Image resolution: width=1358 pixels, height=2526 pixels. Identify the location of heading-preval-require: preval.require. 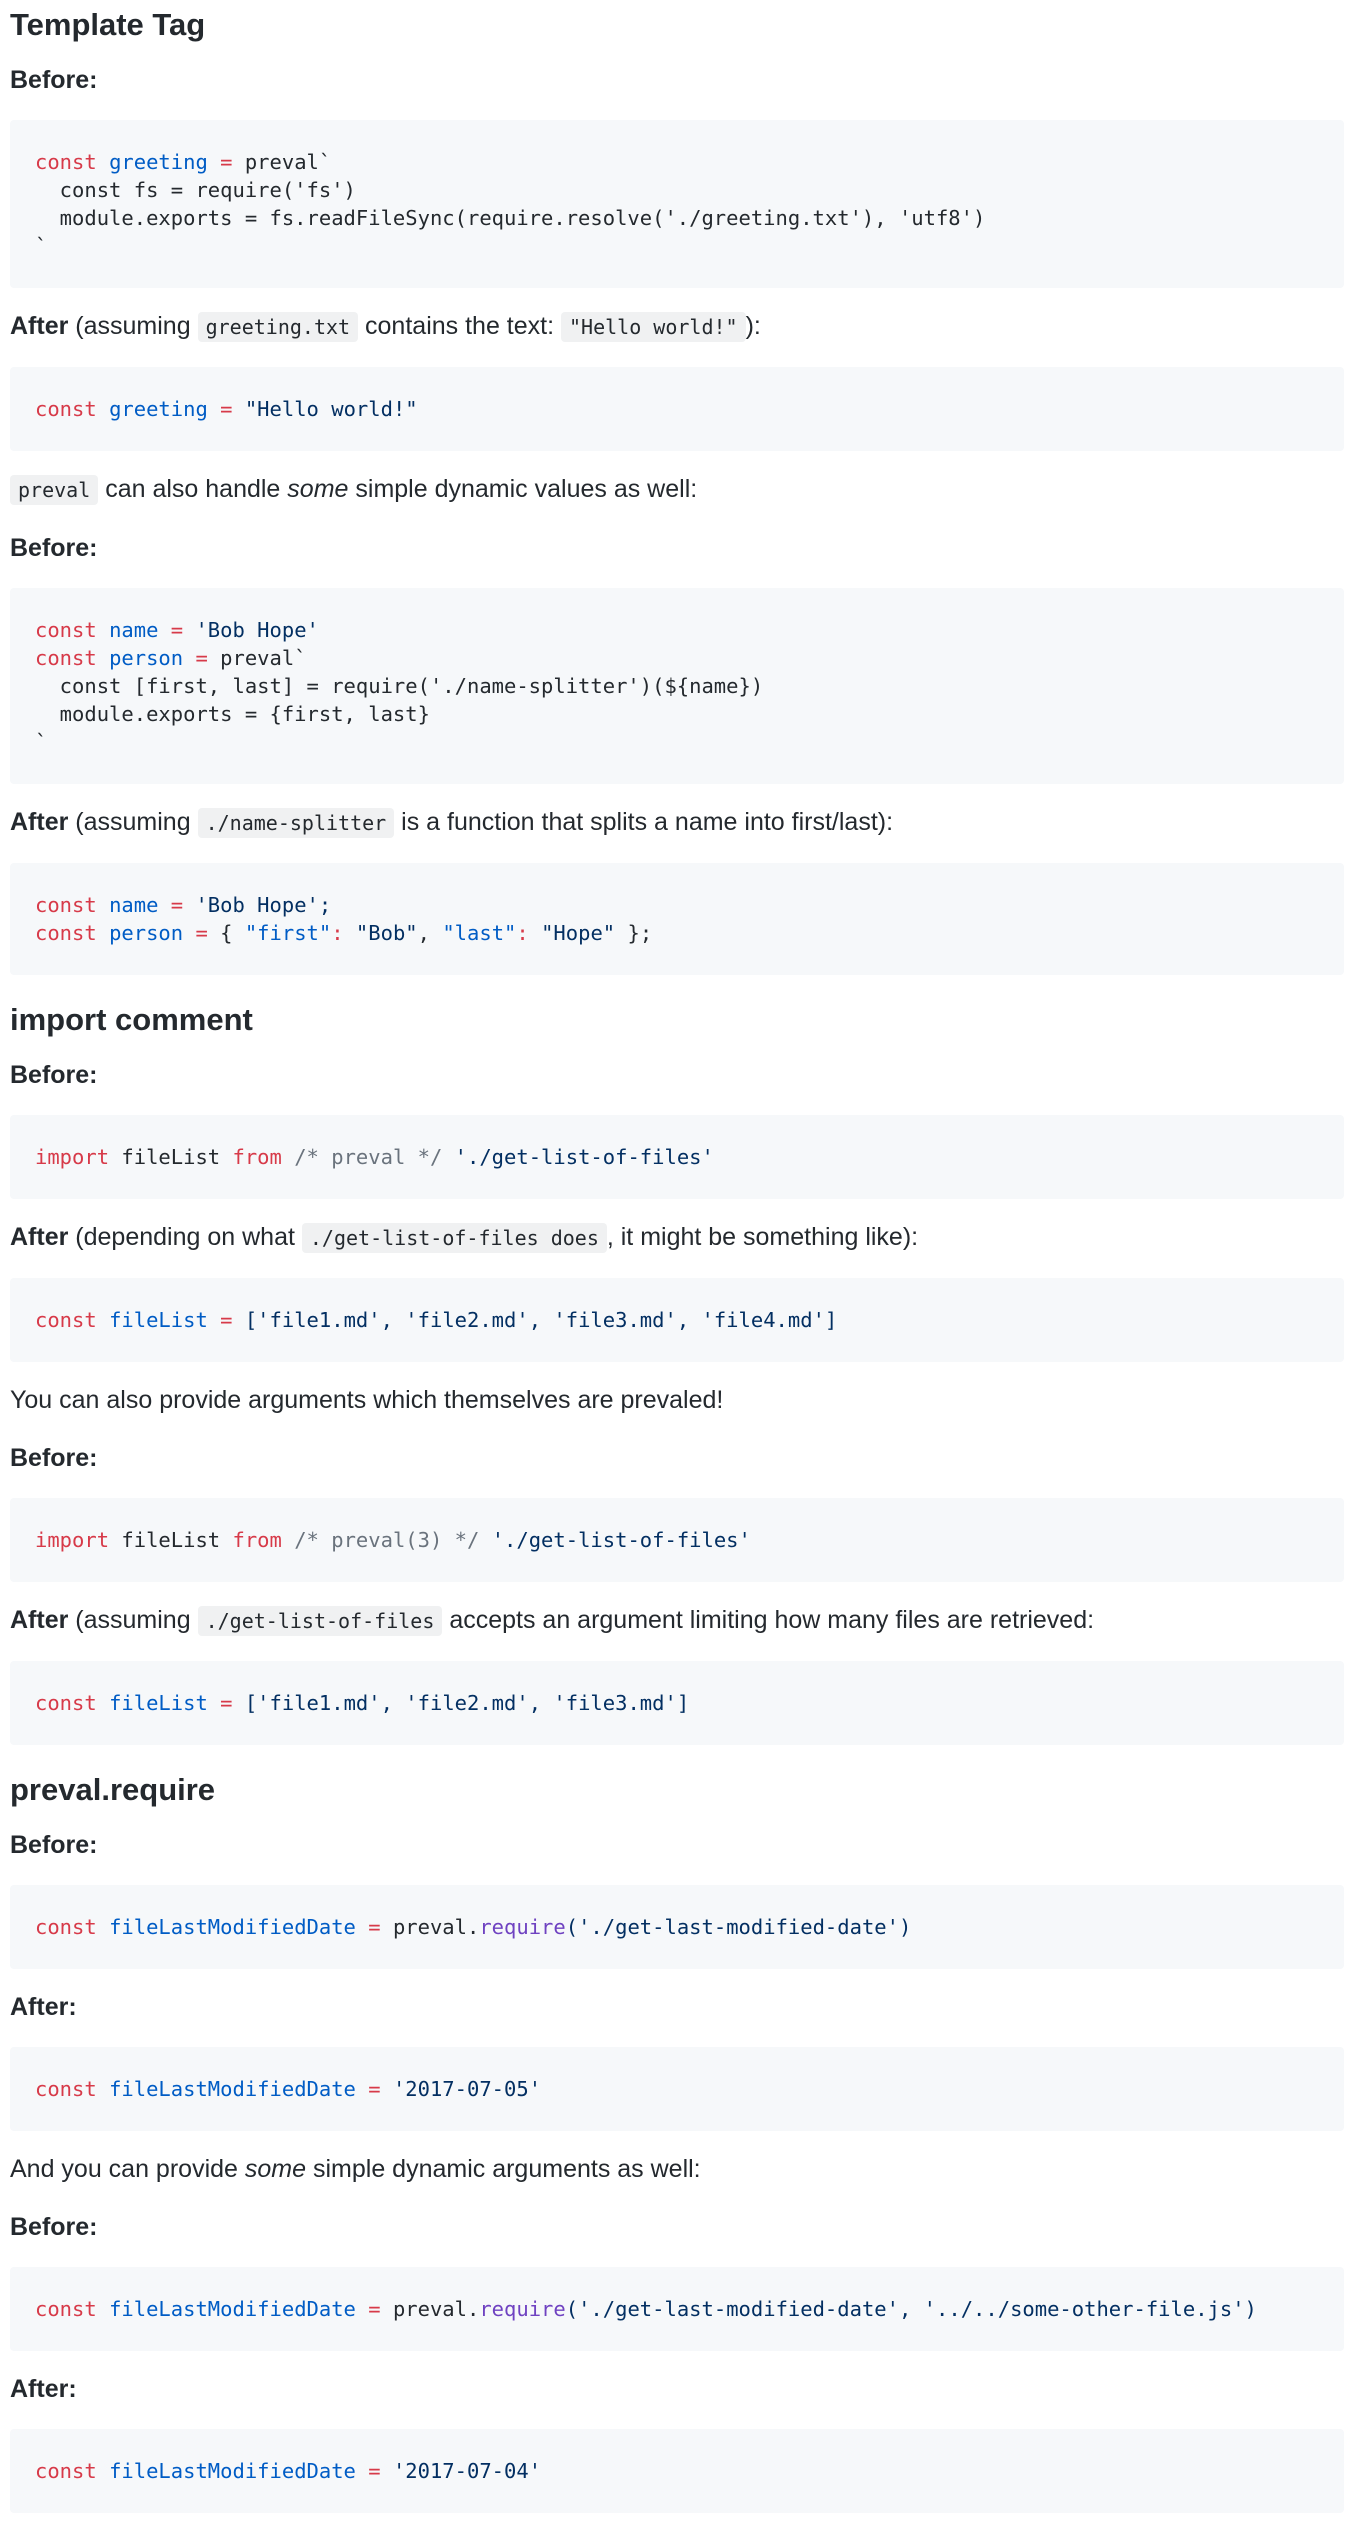
(113, 1789).